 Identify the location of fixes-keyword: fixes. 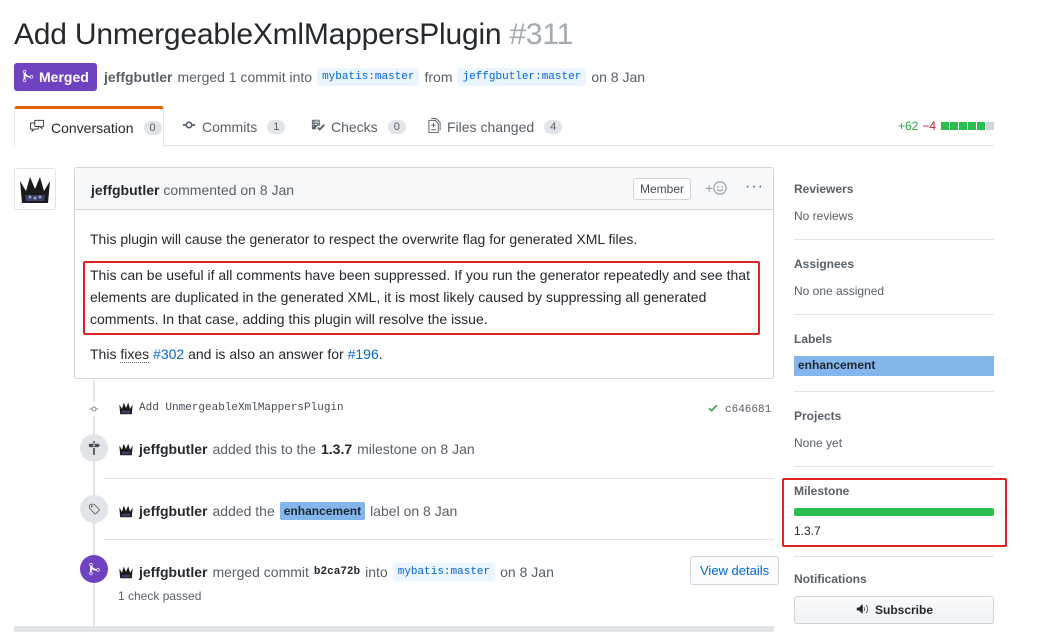
(135, 354).